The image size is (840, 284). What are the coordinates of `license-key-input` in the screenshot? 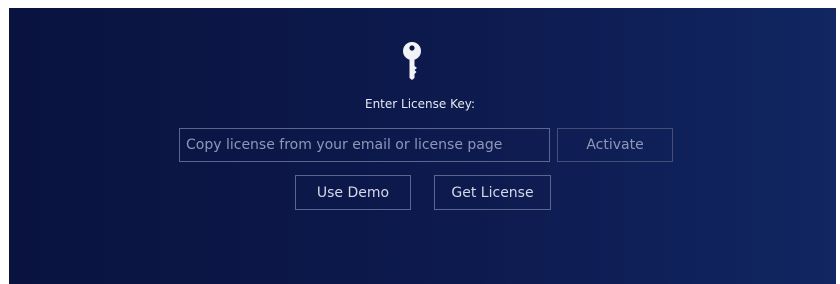 It's located at (364, 145).